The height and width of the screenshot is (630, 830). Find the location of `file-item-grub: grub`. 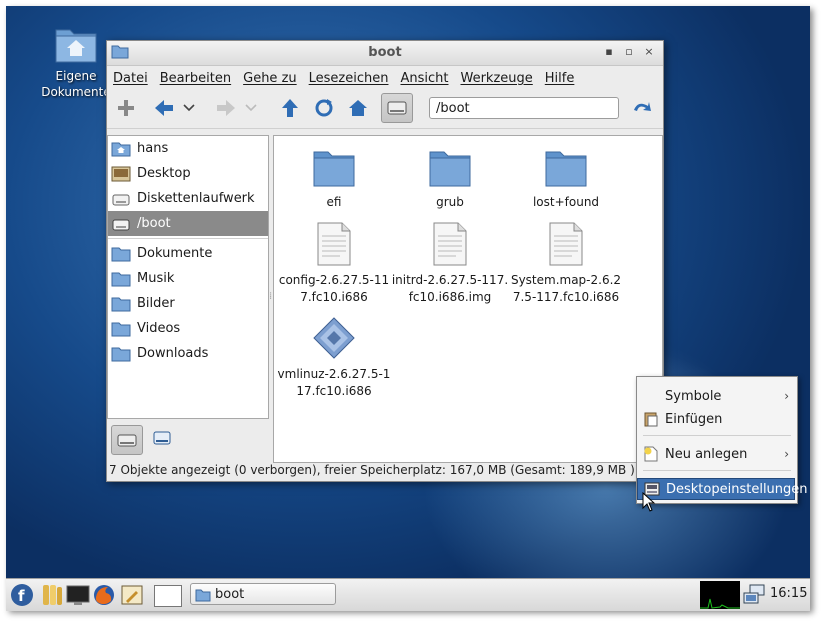

file-item-grub: grub is located at coordinates (450, 179).